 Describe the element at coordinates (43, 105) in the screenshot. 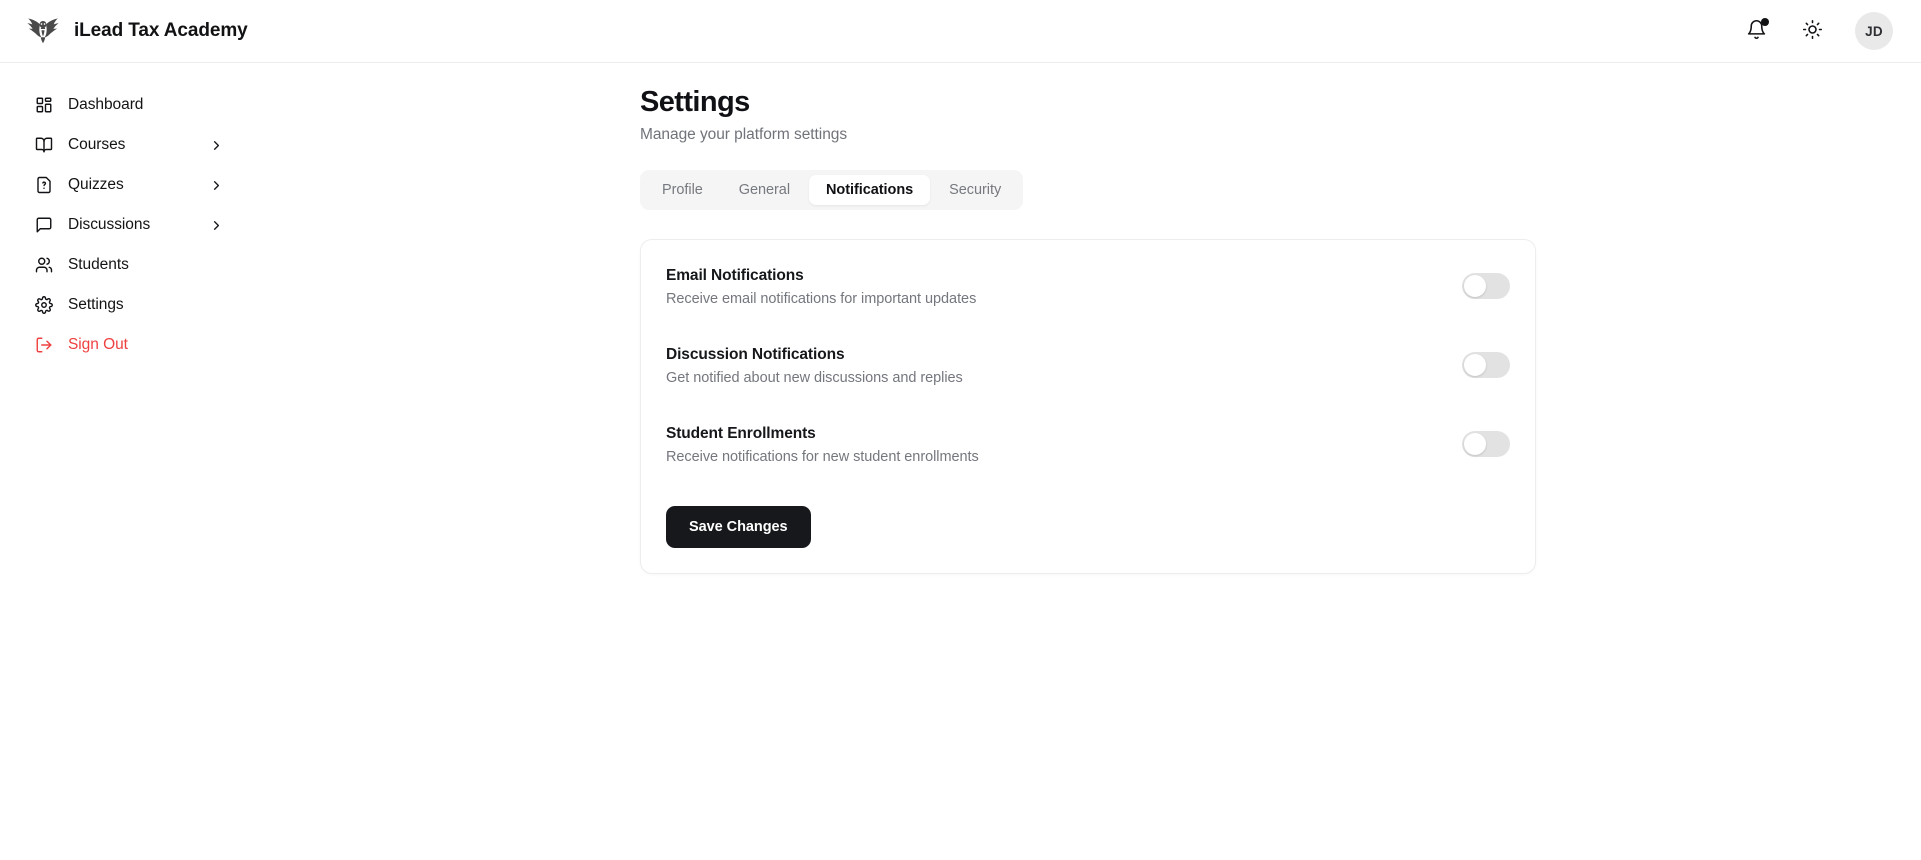

I see `grid-icon` at that location.